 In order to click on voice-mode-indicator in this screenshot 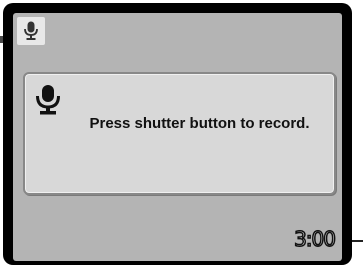, I will do `click(31, 31)`.